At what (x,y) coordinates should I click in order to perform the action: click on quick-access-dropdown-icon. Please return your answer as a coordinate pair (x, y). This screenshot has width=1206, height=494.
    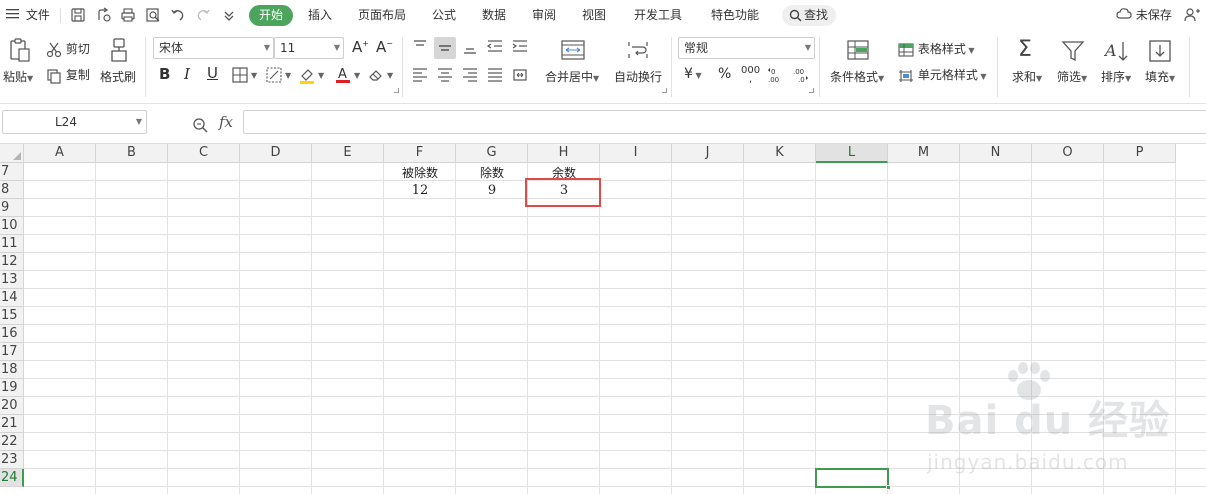
    Looking at the image, I should click on (229, 15).